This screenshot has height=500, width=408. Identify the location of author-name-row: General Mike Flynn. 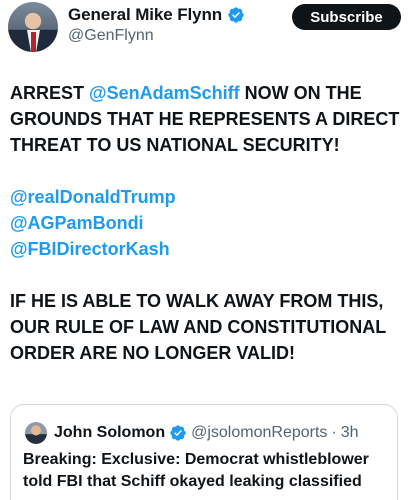
(156, 15).